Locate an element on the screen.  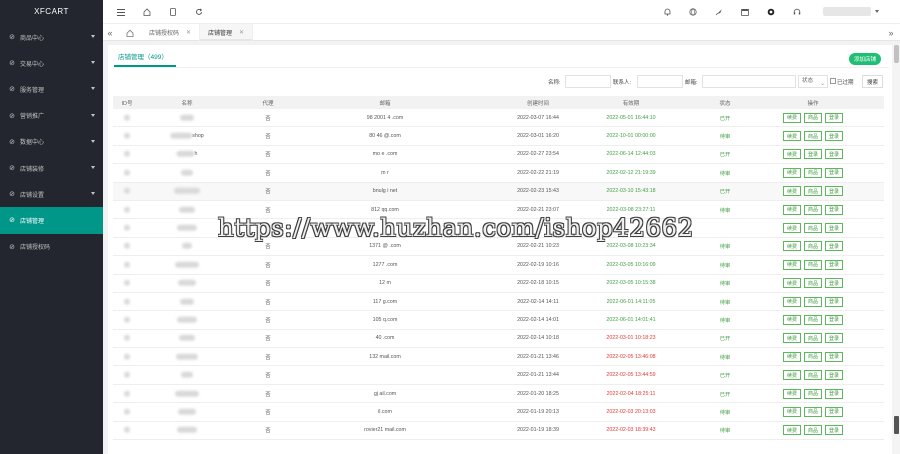
sidebar-item-2: ⊘ 服务管理 is located at coordinates (51, 89).